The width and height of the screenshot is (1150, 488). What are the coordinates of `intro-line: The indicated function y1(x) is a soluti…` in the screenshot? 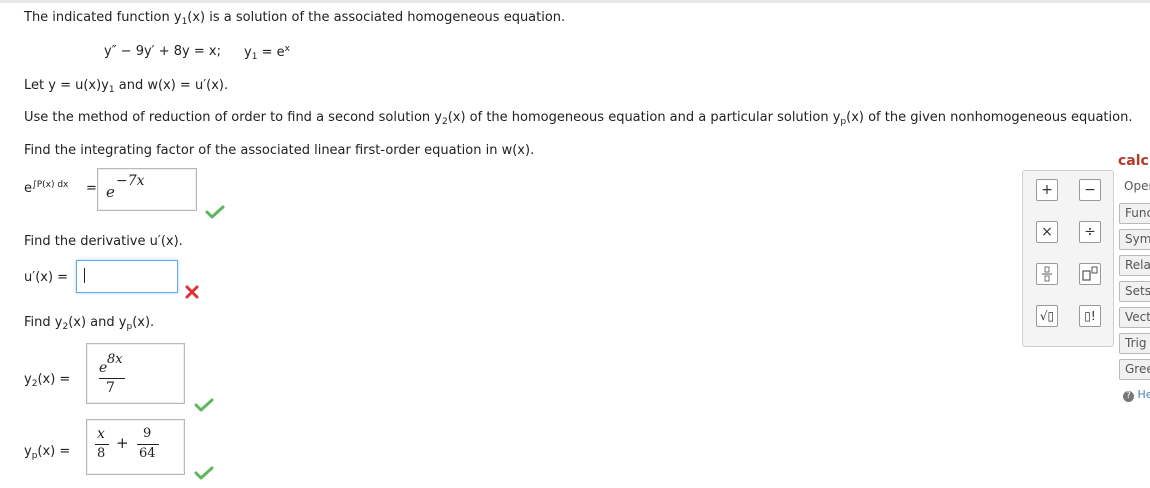 It's located at (295, 18).